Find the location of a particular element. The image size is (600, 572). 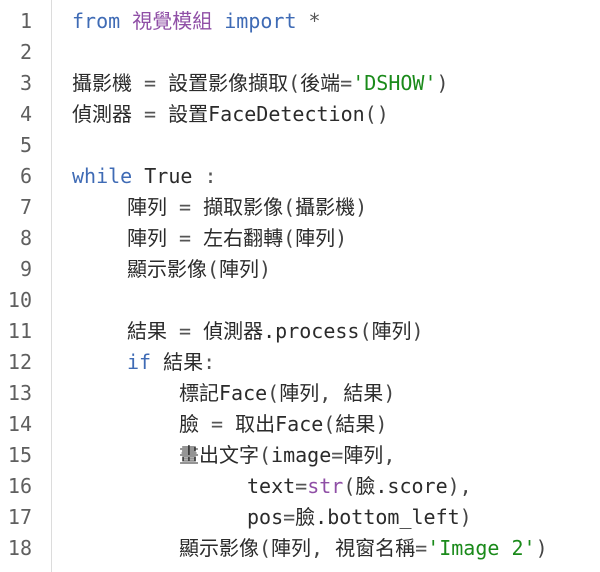

code-line: 18 顯示影像(陣列, 視窗名稱='Image 2') is located at coordinates (300, 548).